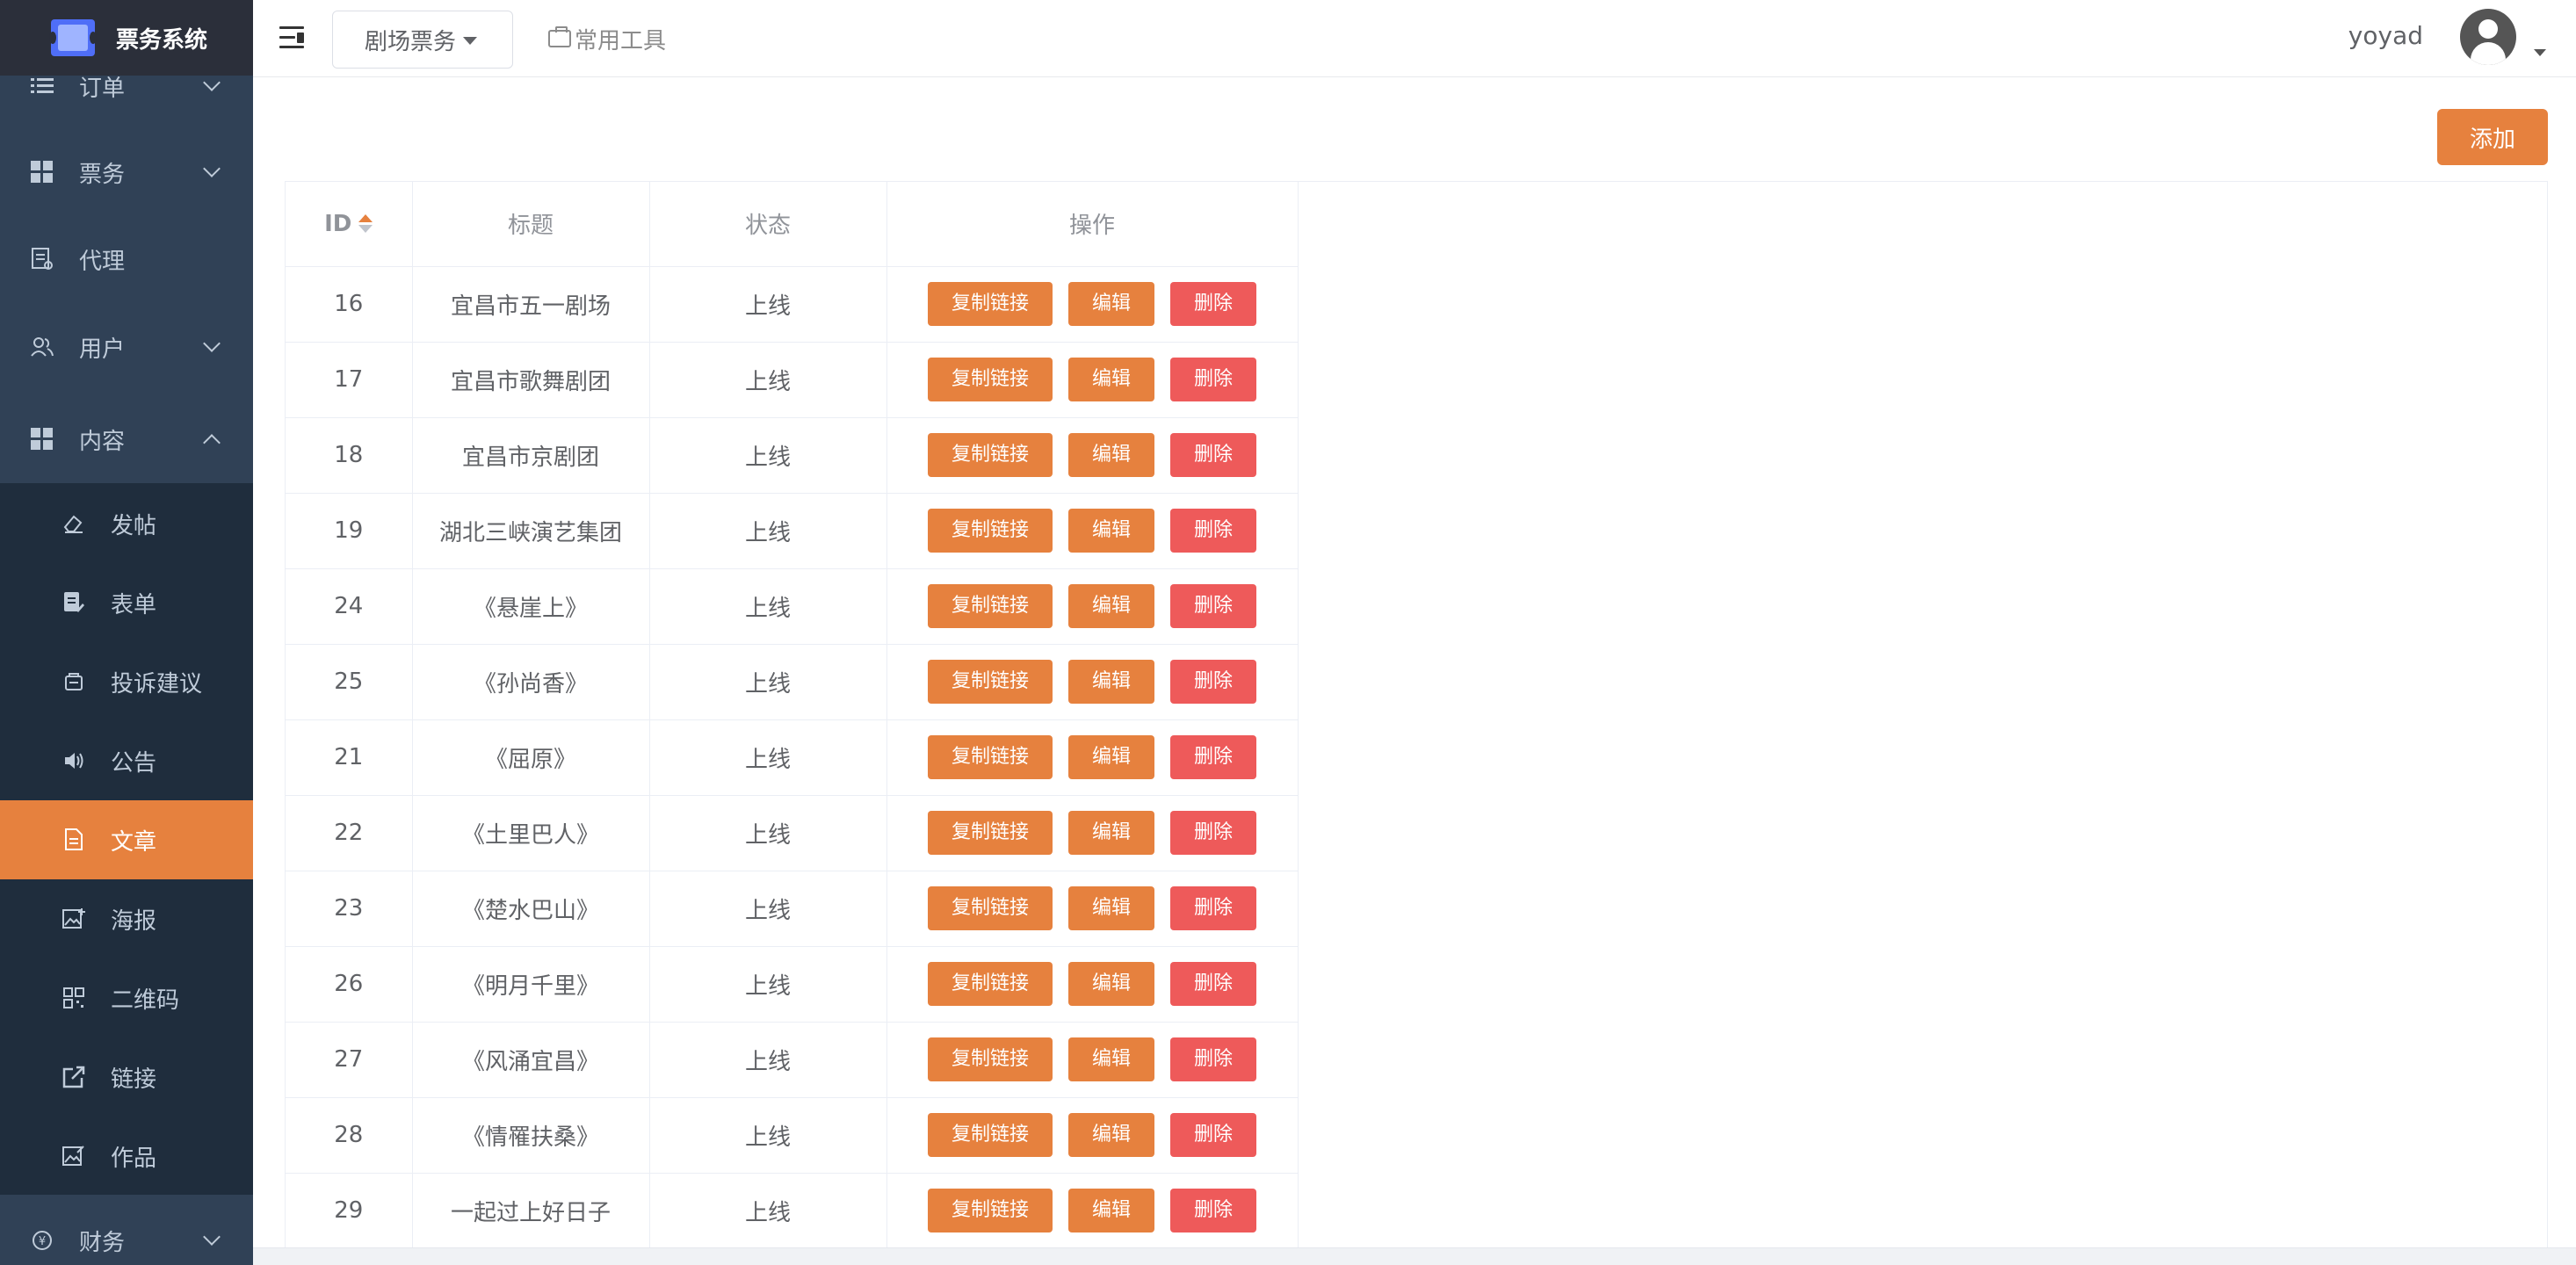 This screenshot has height=1265, width=2576. I want to click on app-logo: 票务系统, so click(126, 38).